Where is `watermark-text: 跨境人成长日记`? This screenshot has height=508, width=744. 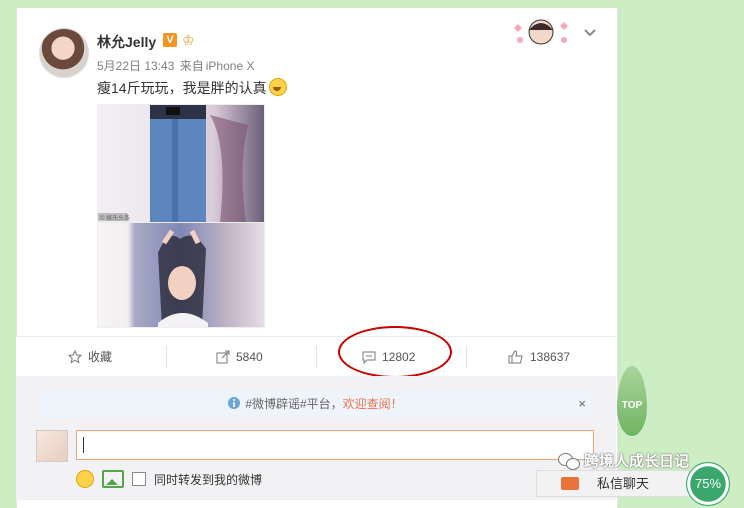
watermark-text: 跨境人成长日记 is located at coordinates (637, 461).